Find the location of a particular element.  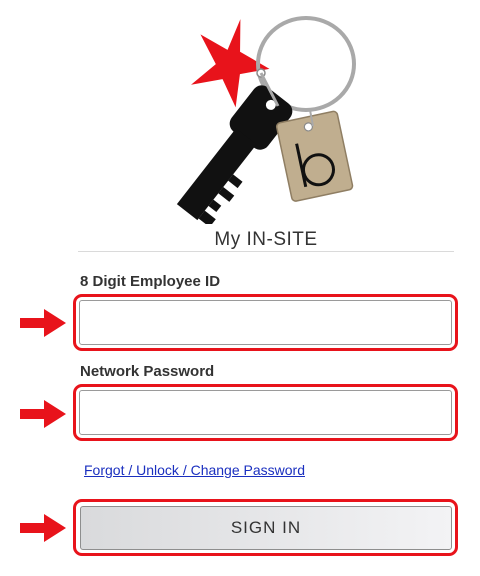

password-field is located at coordinates (265, 412).